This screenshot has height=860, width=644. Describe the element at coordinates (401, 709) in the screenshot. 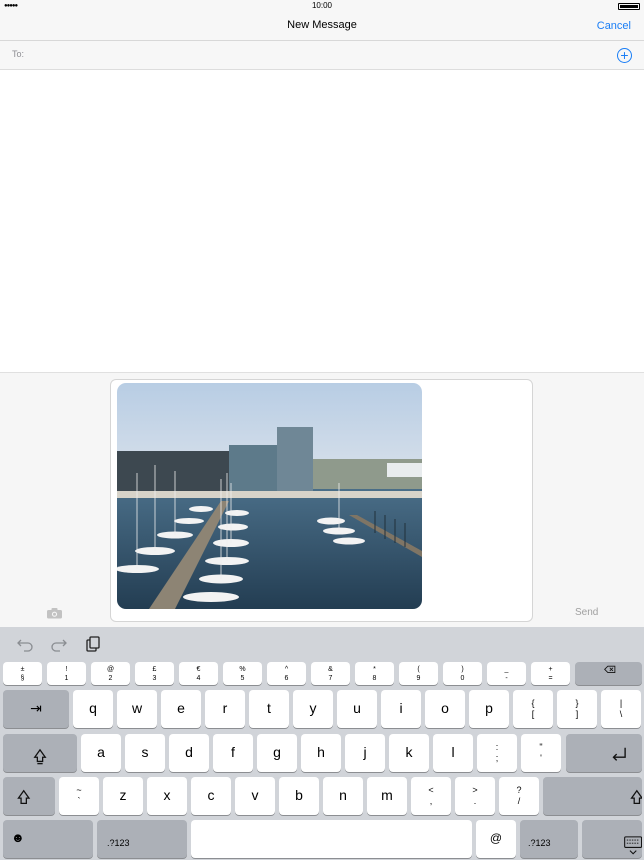

I see `letter-key-i: i` at that location.